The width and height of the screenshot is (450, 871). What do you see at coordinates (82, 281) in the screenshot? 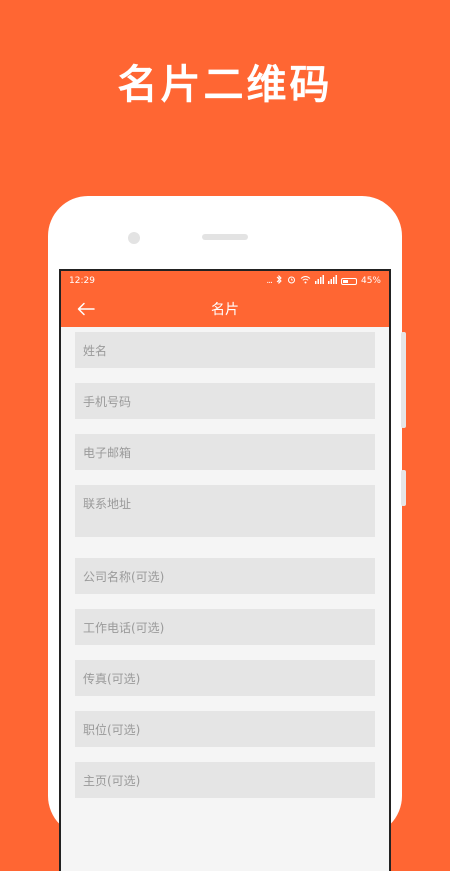
I see `status-time: 12:29` at bounding box center [82, 281].